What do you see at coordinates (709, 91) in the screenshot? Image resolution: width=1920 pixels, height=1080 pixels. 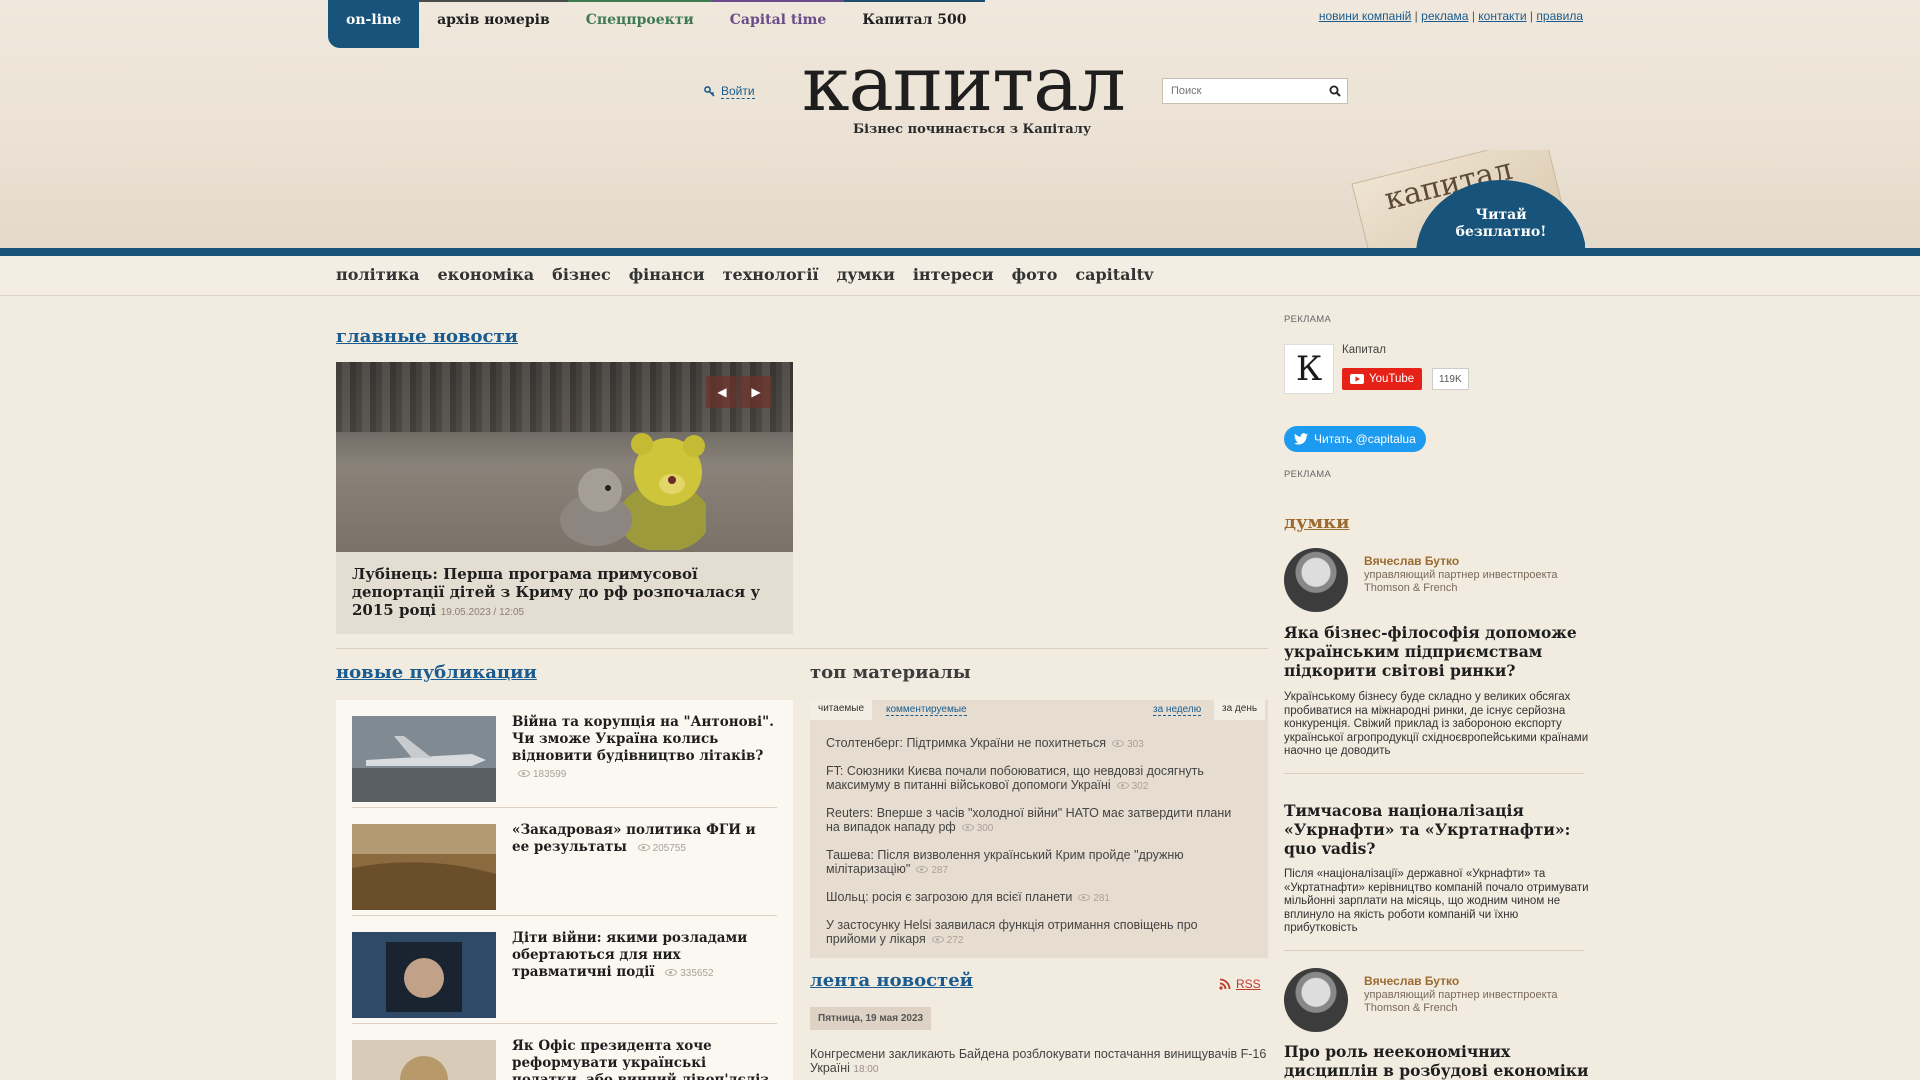 I see `key-icon` at bounding box center [709, 91].